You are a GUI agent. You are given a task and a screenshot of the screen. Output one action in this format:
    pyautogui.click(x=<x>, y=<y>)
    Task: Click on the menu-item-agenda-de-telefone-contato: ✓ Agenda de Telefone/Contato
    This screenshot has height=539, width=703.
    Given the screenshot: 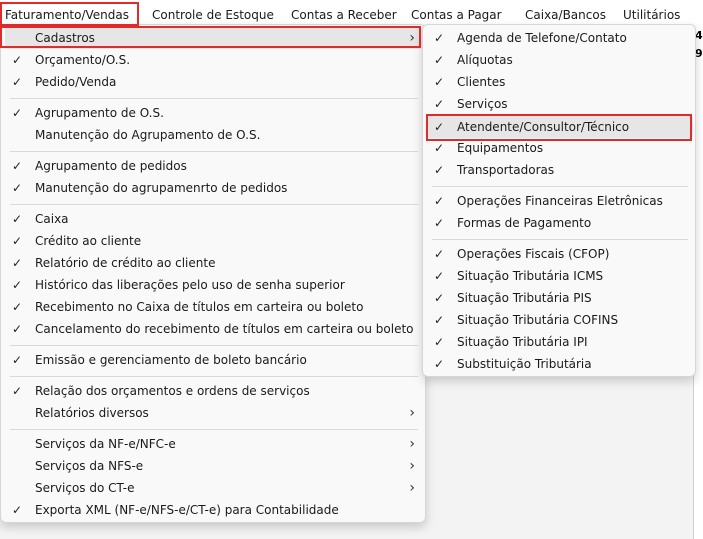 What is the action you would take?
    pyautogui.click(x=560, y=38)
    